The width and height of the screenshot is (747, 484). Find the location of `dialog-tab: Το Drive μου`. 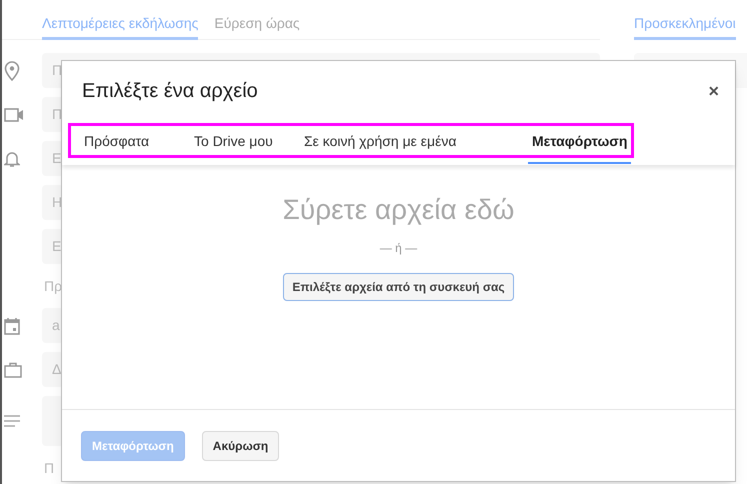

dialog-tab: Το Drive μου is located at coordinates (249, 142).